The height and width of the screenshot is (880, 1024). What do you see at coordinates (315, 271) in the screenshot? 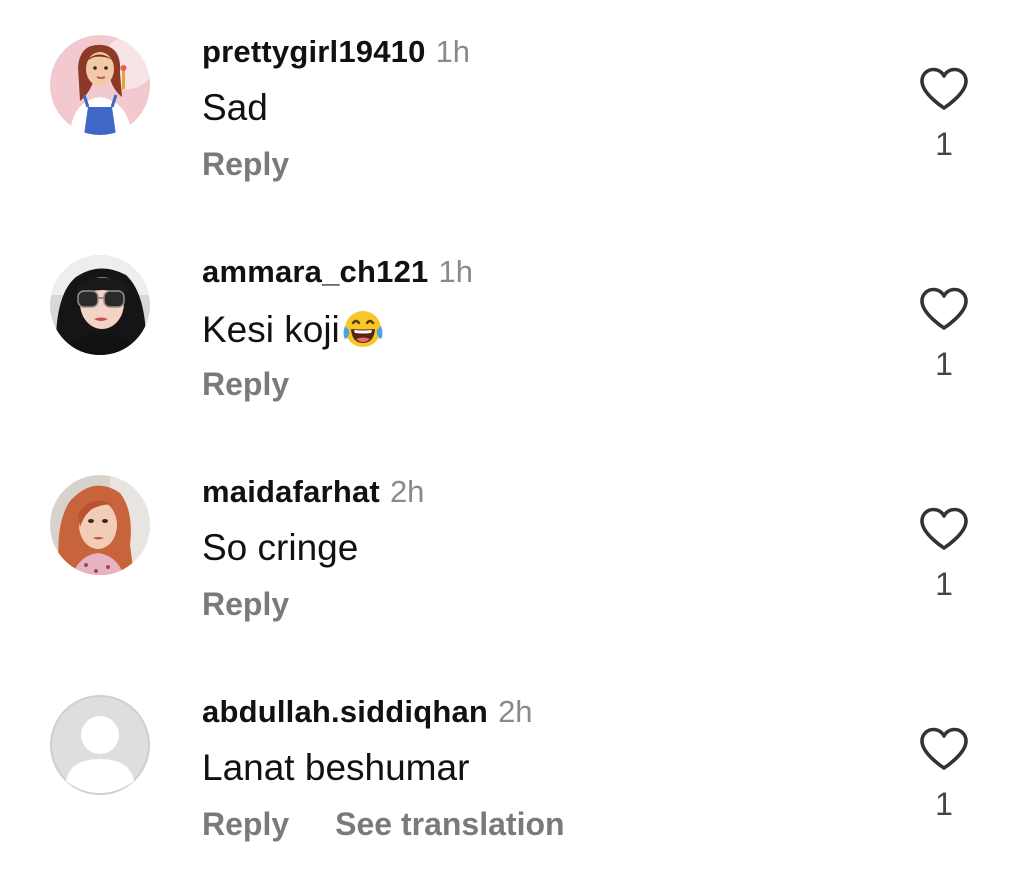
I see `username: ammara_ch121` at bounding box center [315, 271].